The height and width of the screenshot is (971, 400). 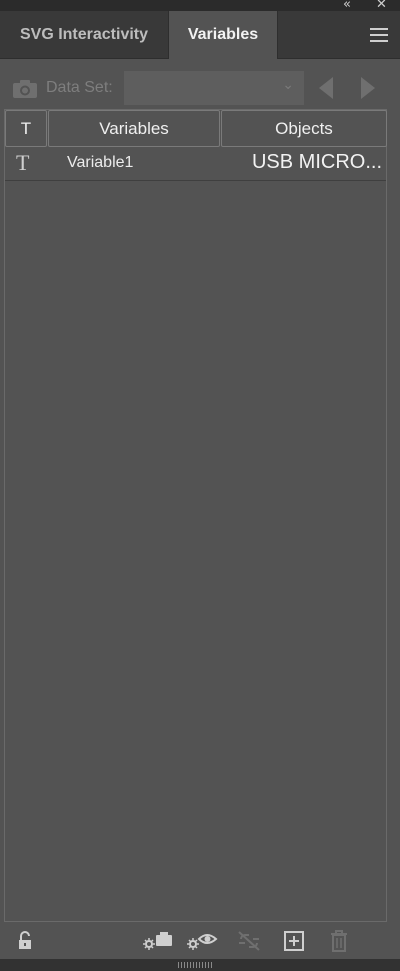 What do you see at coordinates (100, 162) in the screenshot?
I see `variable-name: Variable1` at bounding box center [100, 162].